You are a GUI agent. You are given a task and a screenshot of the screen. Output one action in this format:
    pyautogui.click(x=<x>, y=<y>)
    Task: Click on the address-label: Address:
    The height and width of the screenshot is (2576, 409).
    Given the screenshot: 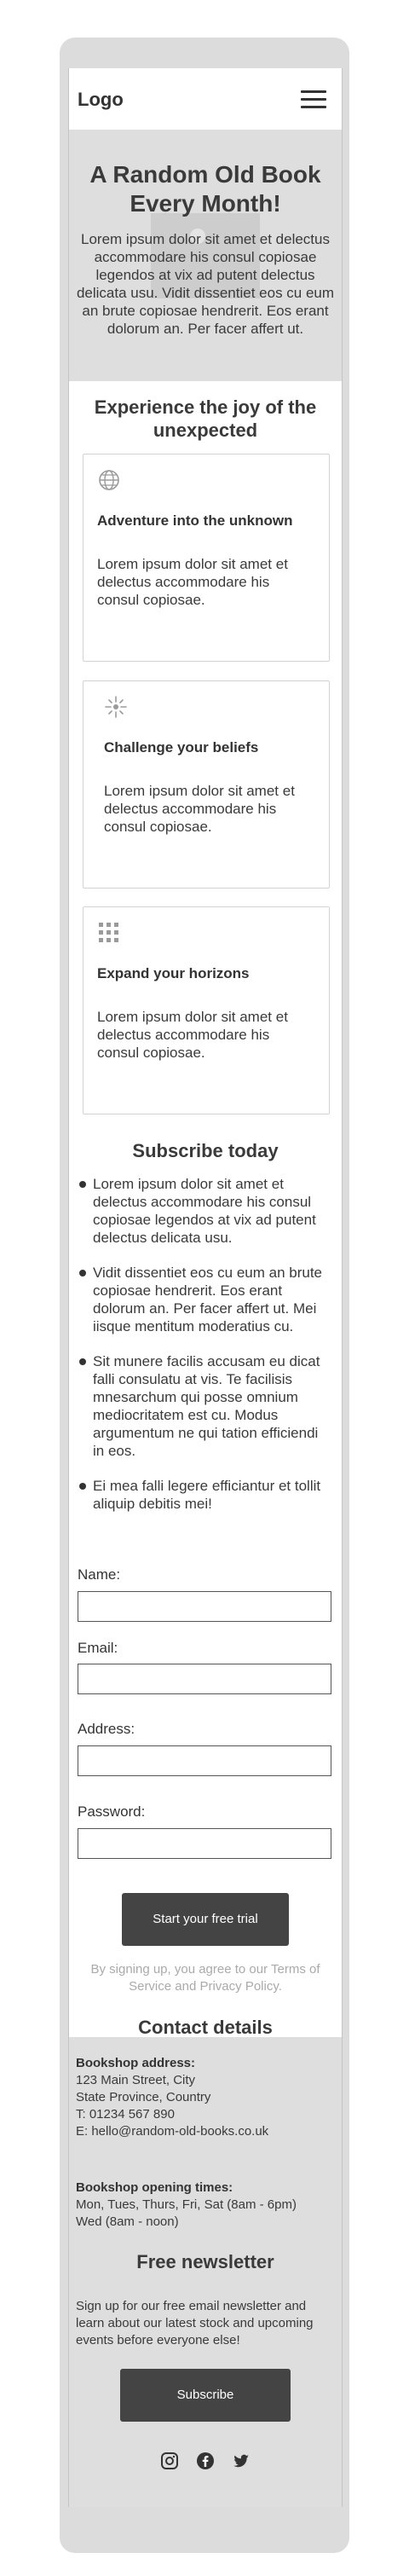 What is the action you would take?
    pyautogui.click(x=107, y=1729)
    